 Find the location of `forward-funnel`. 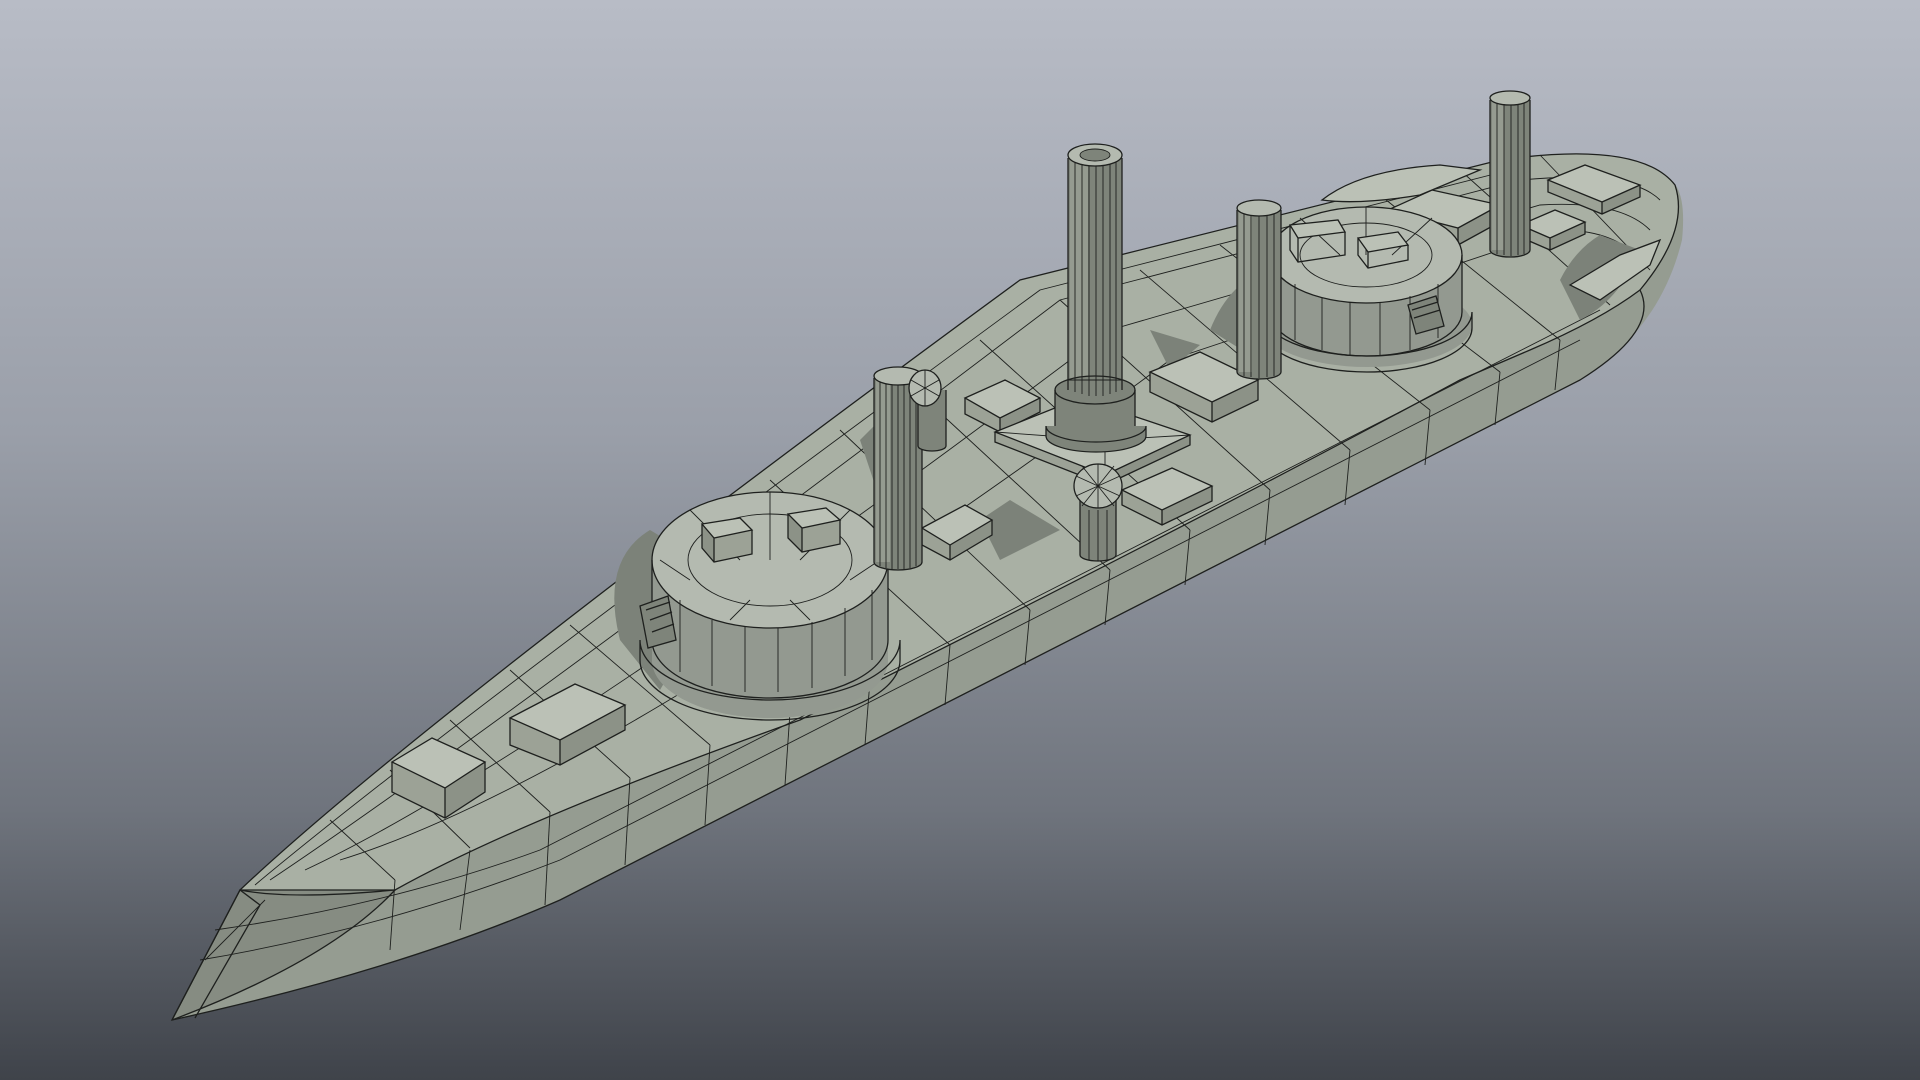

forward-funnel is located at coordinates (1510, 174).